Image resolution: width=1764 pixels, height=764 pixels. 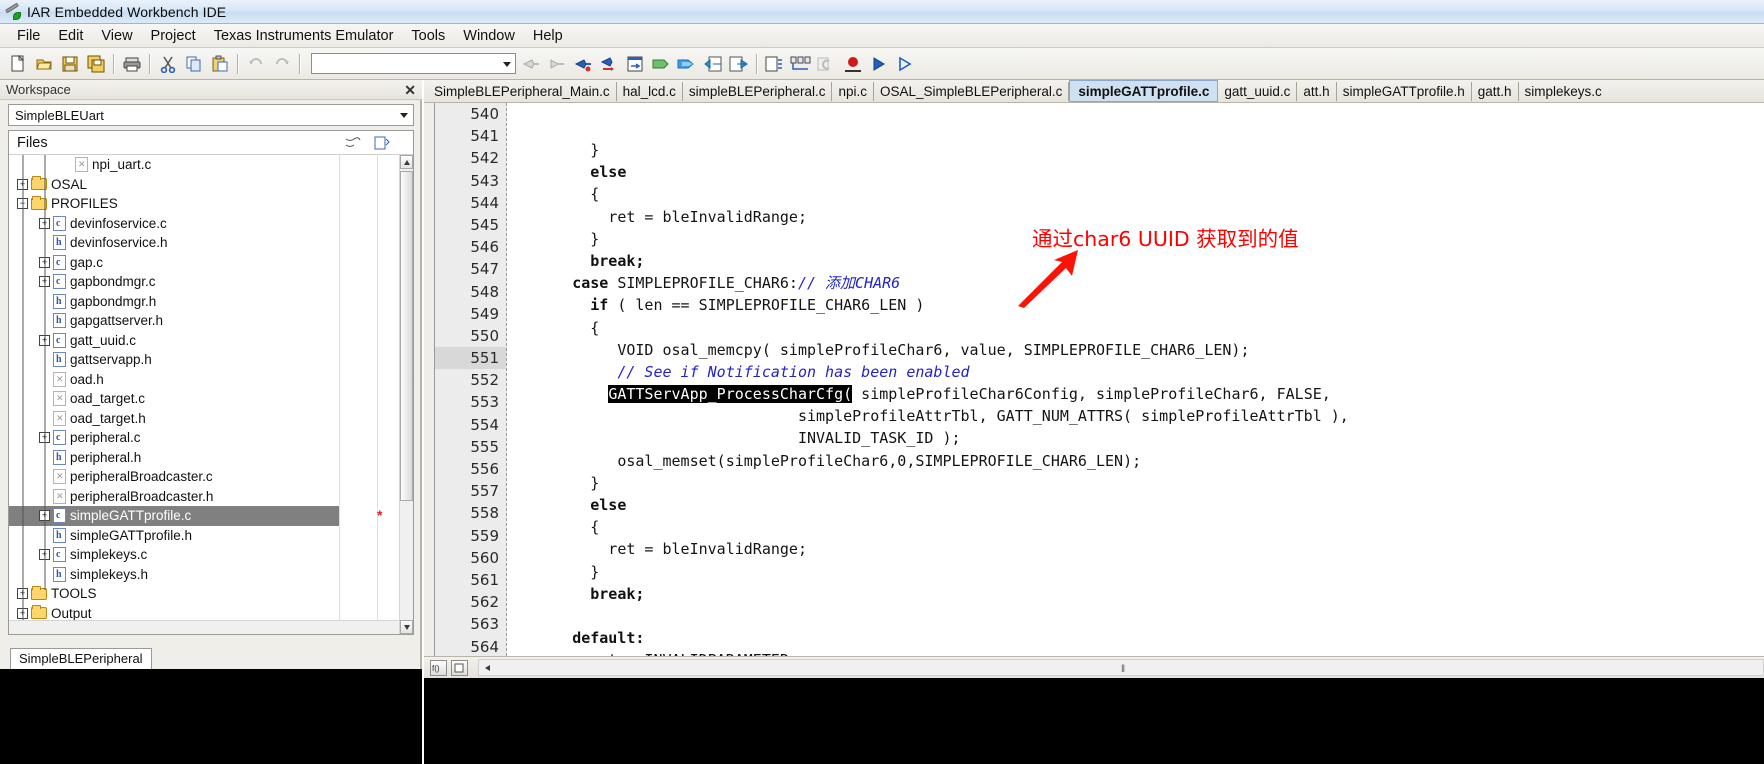 I want to click on code-line: INVALID_TASK_ID );, so click(x=1136, y=438).